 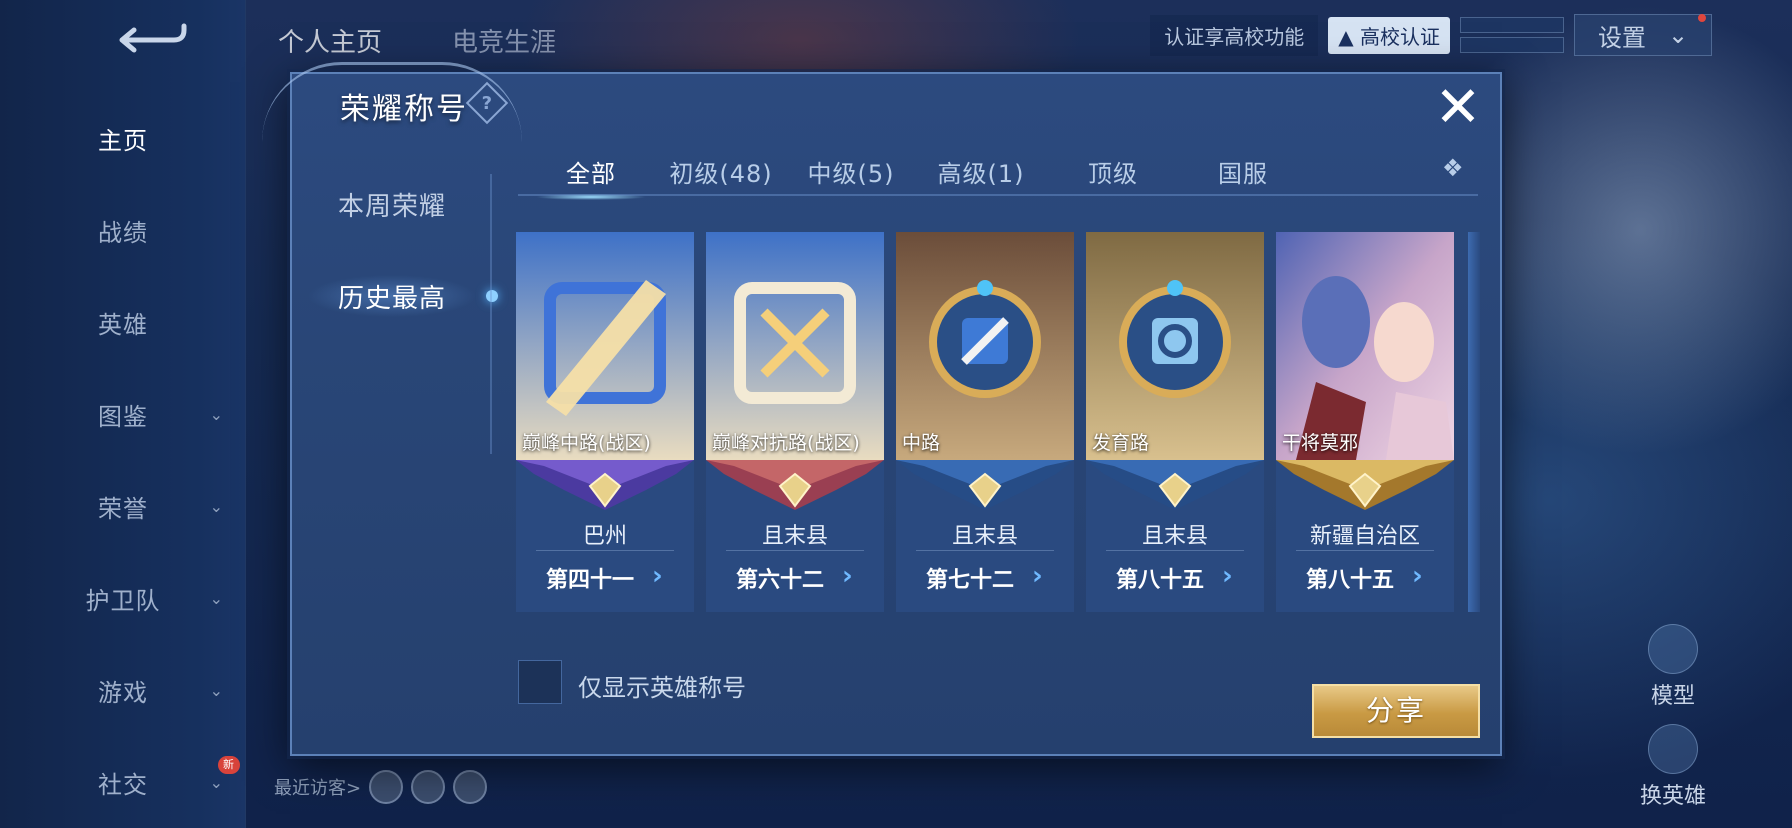 I want to click on sidebar-item-label: 游戏, so click(x=123, y=692).